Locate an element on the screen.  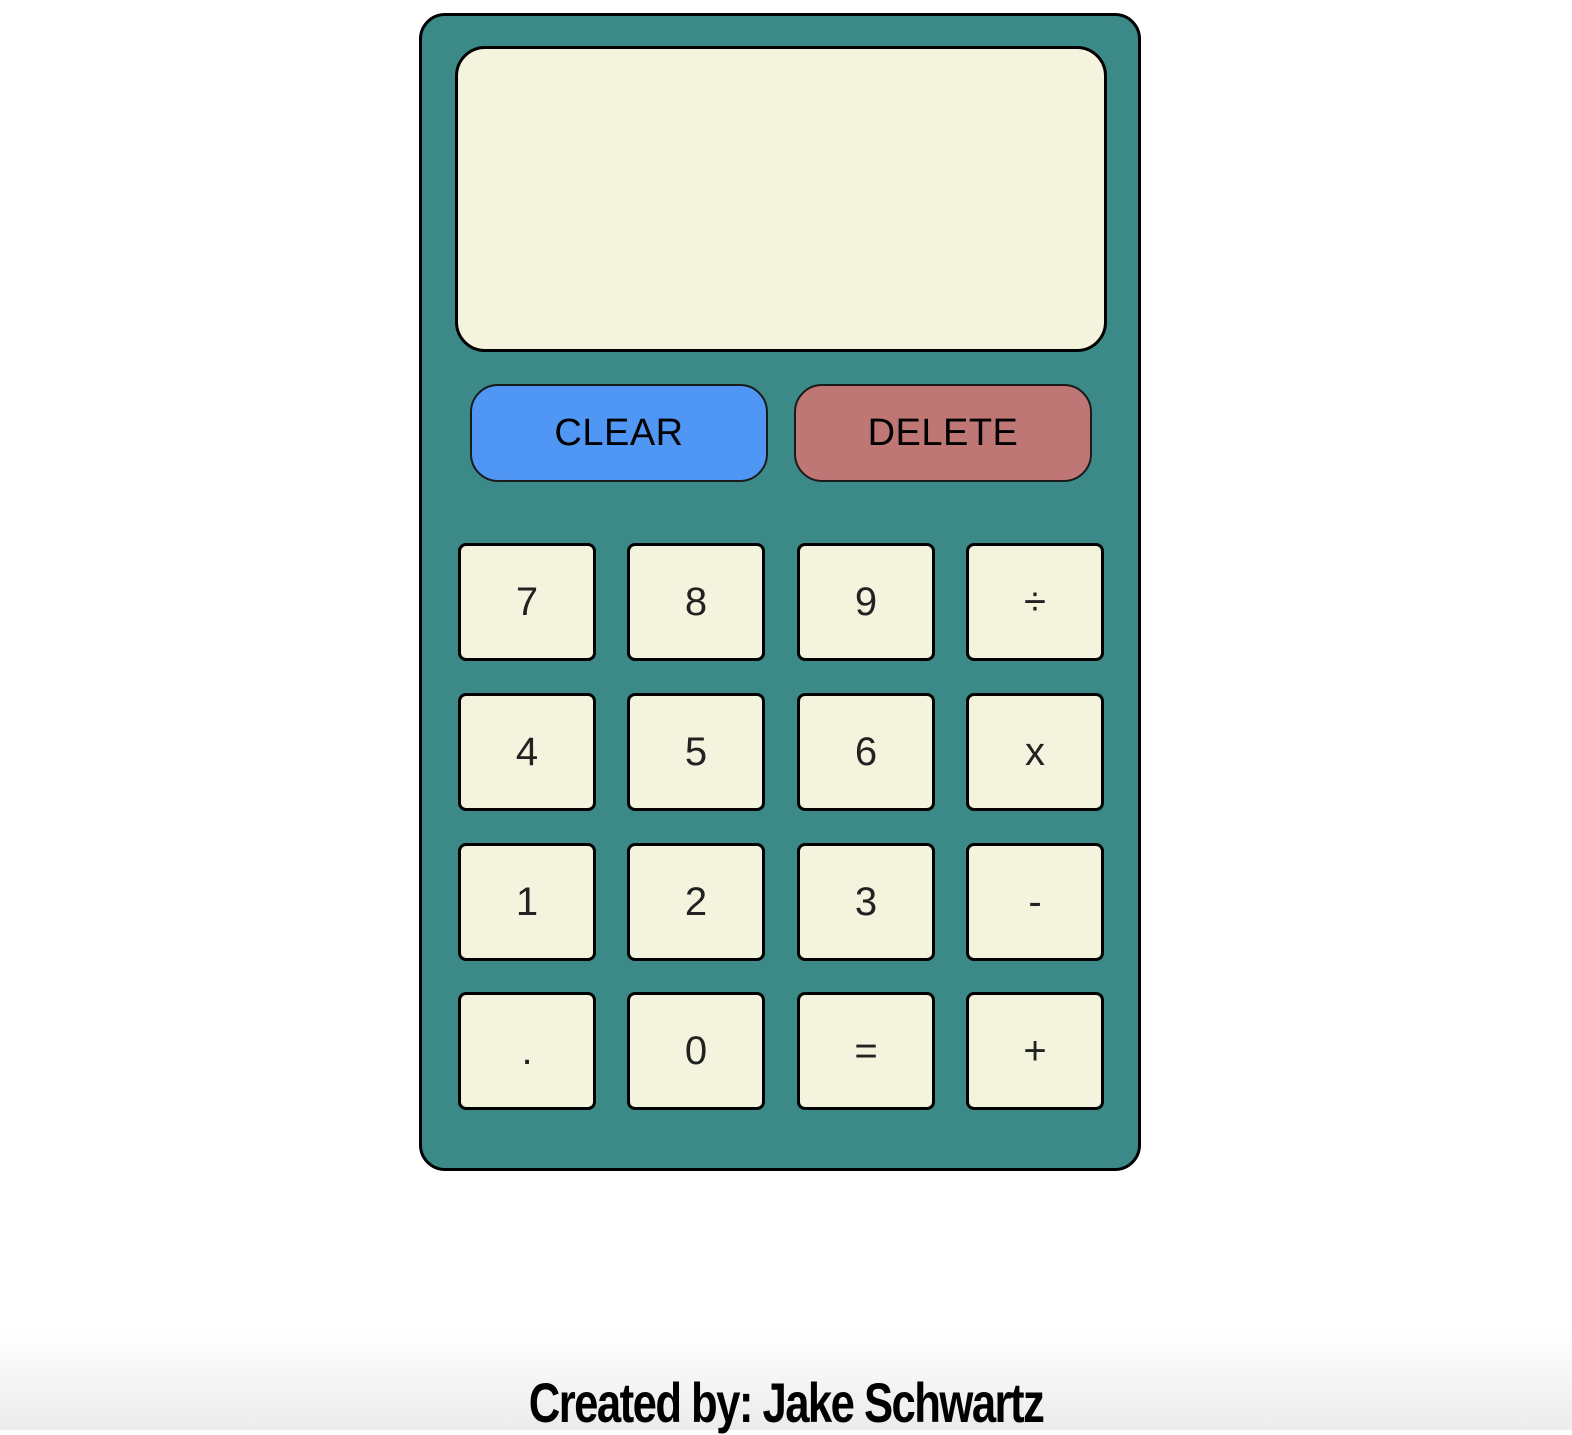
key-decimal: . is located at coordinates (527, 1051).